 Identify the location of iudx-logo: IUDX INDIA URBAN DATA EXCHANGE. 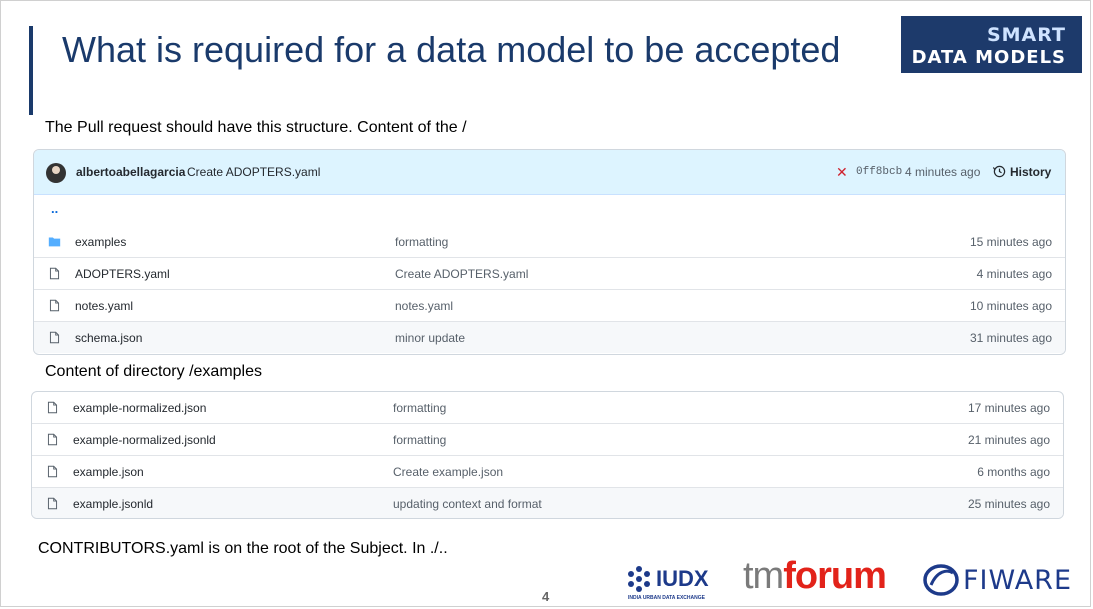
(670, 583).